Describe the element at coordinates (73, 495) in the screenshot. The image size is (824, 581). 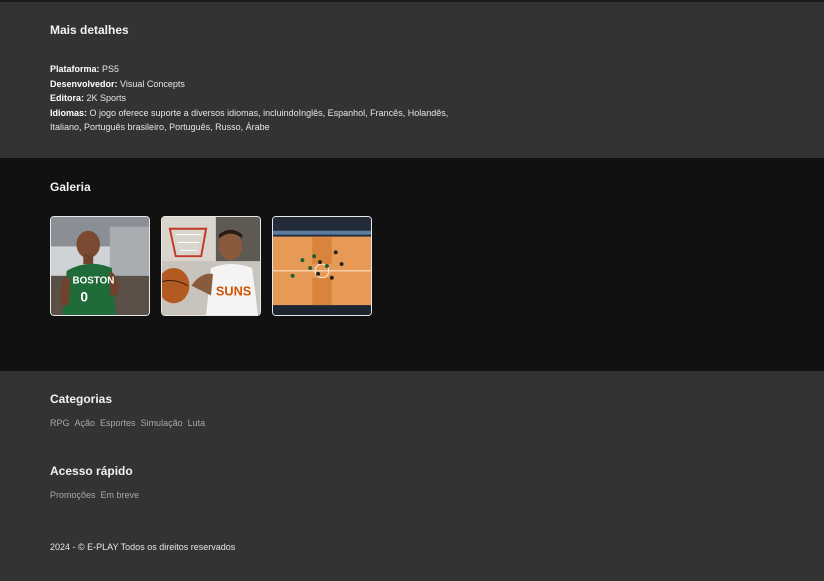
I see `quick-link-promocoes: Promoções` at that location.